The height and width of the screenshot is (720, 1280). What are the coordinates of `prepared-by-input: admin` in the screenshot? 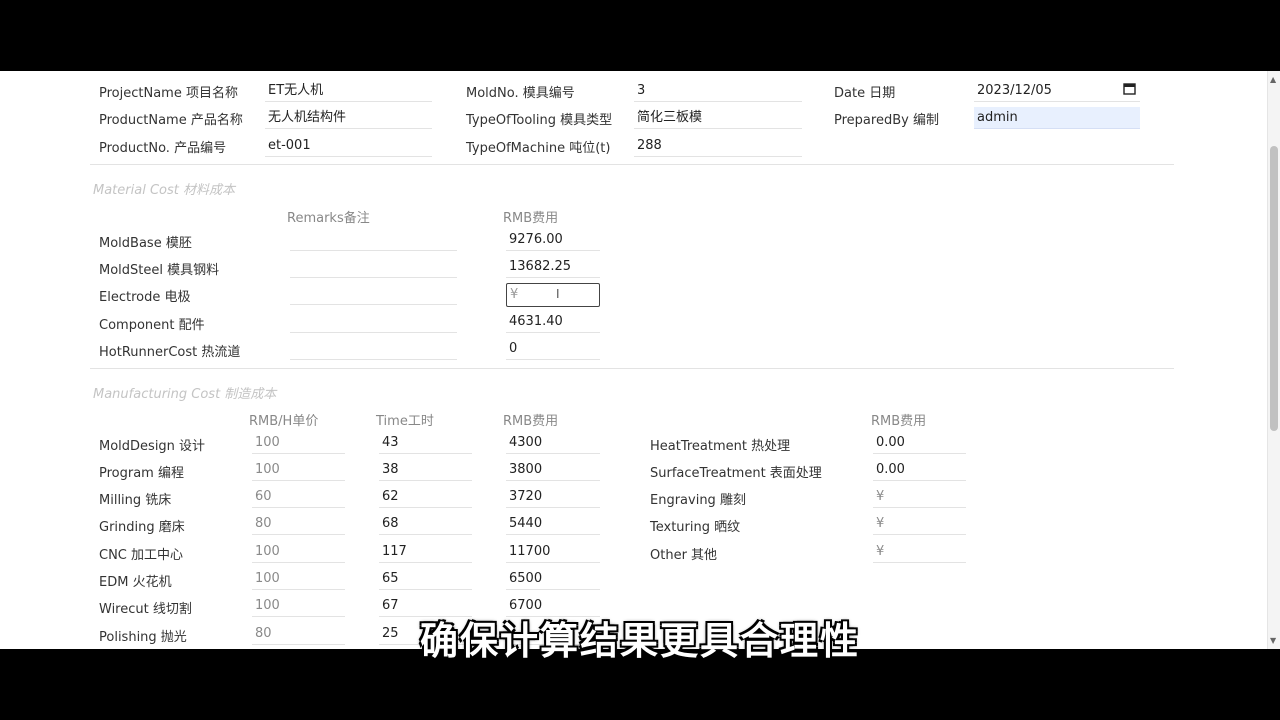 It's located at (1057, 118).